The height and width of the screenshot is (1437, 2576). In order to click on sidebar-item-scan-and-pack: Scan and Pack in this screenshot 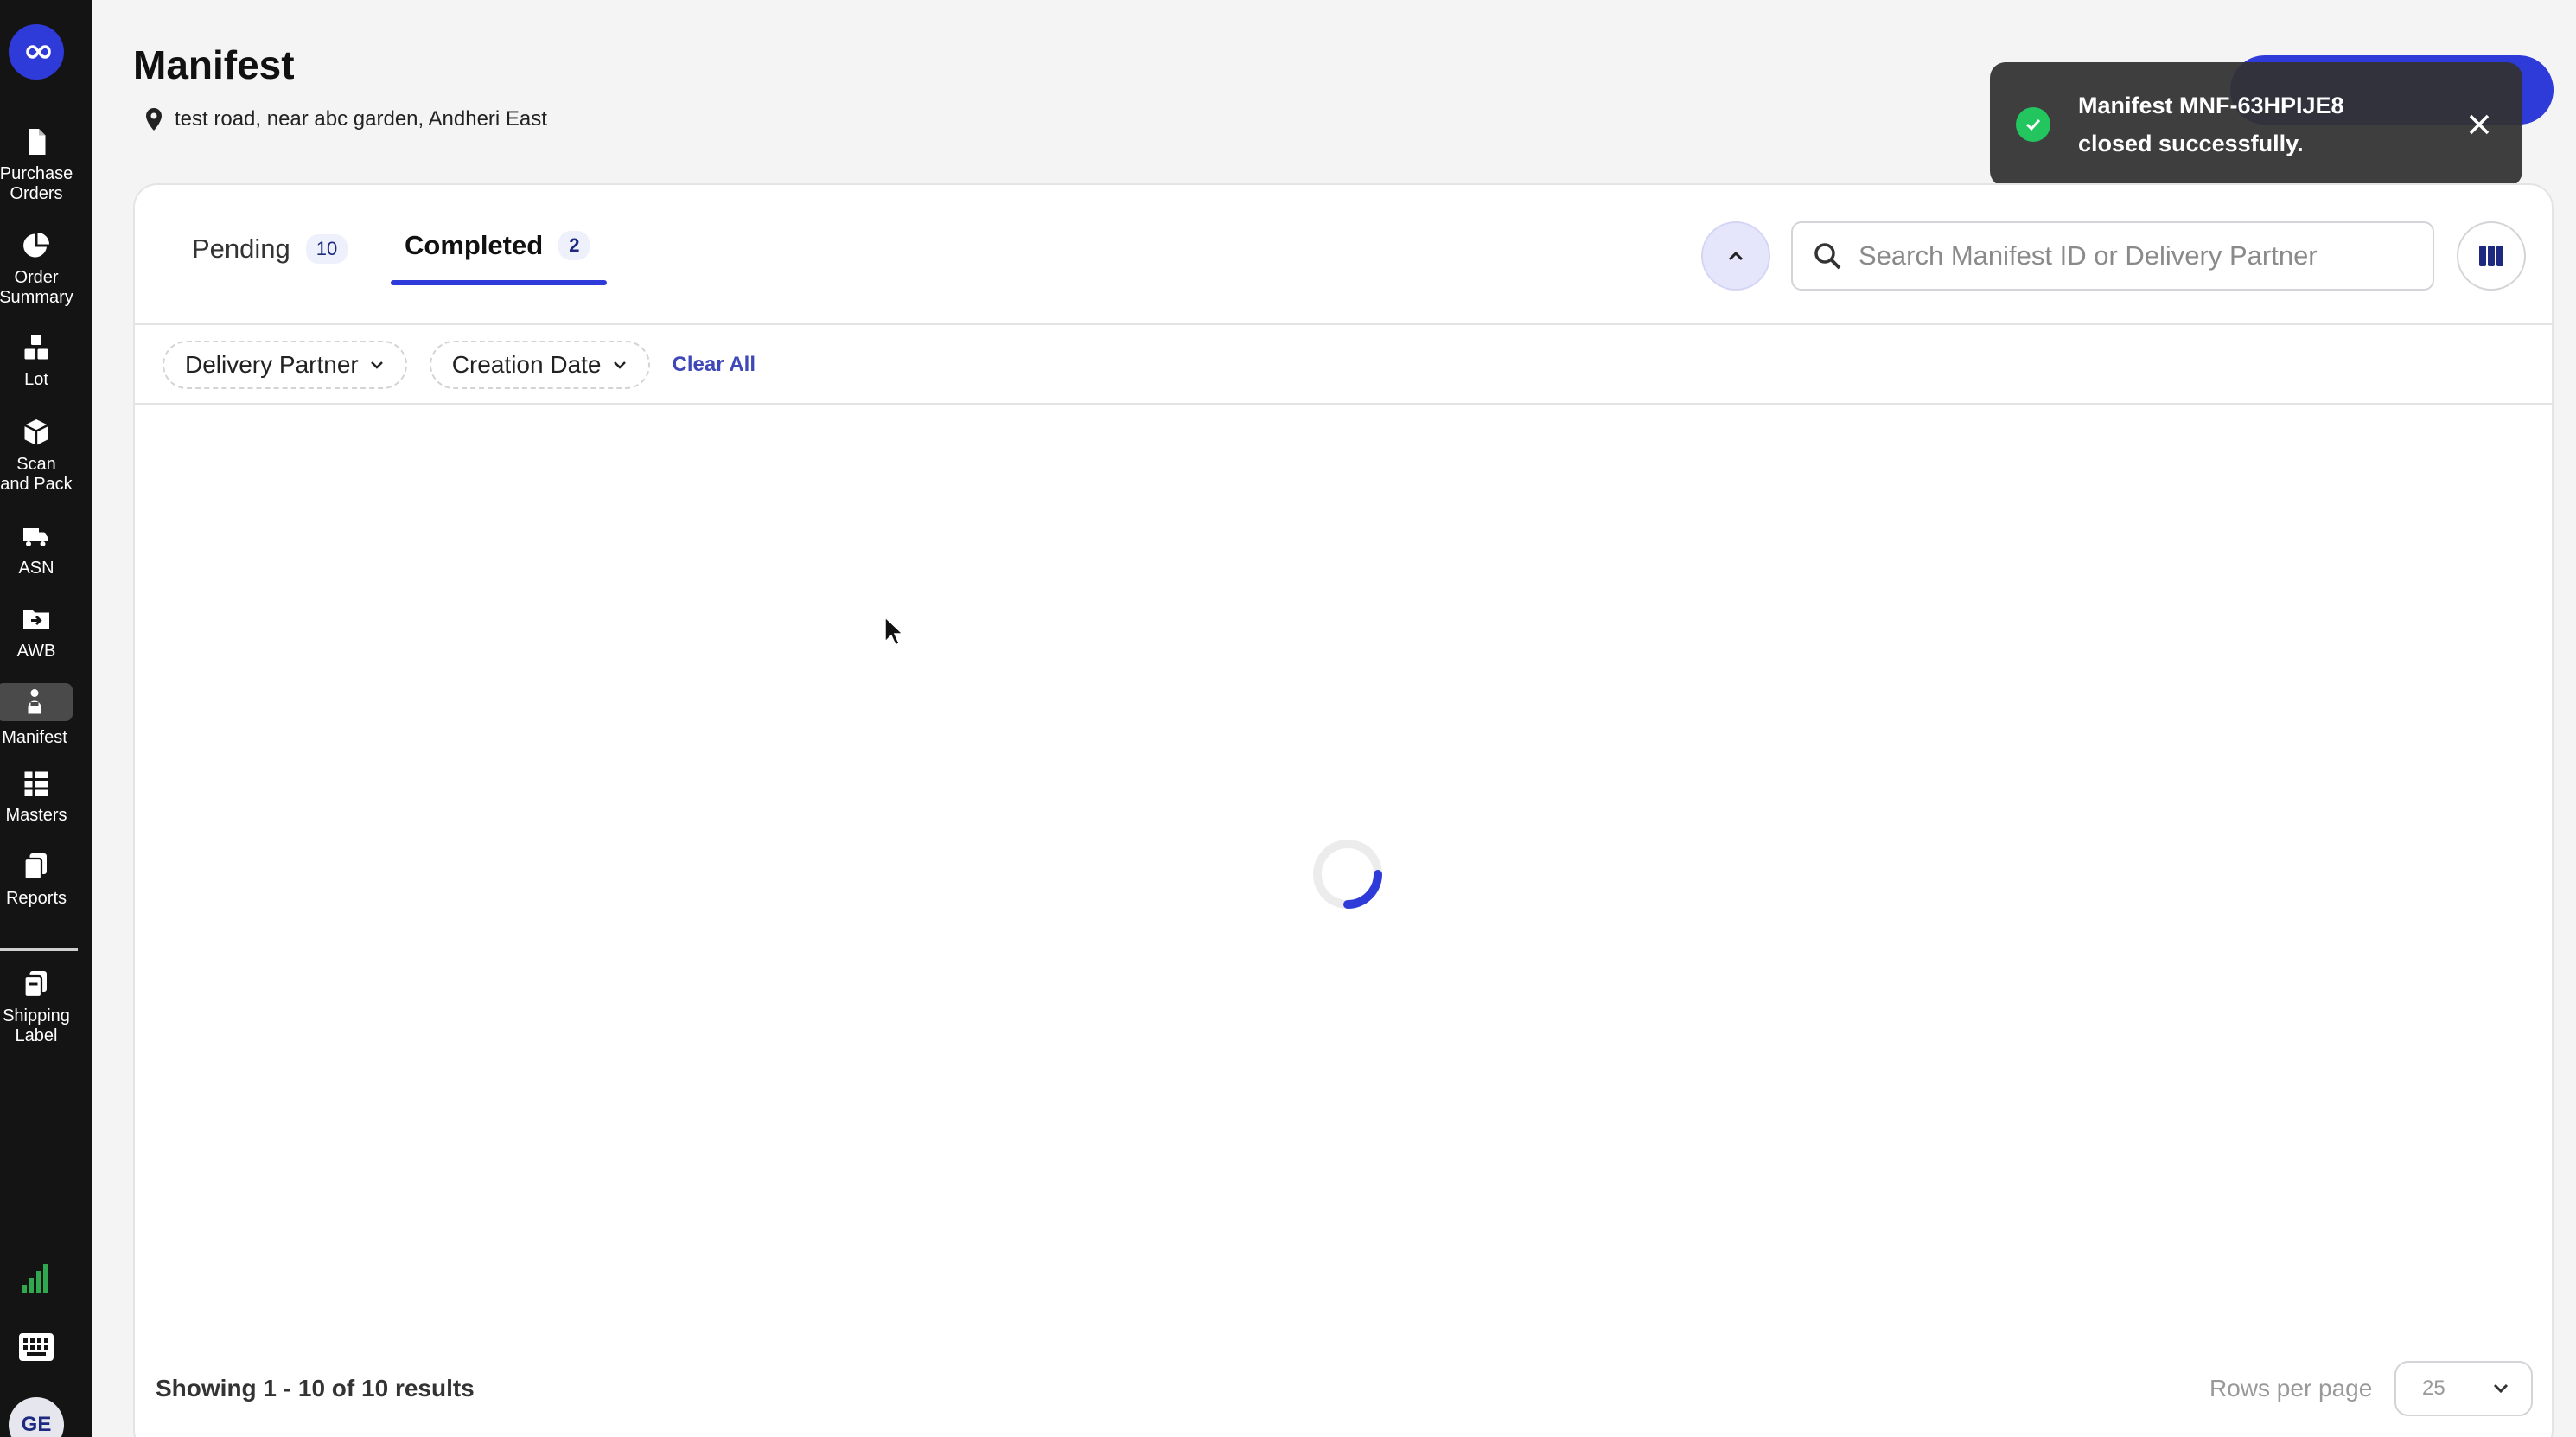, I will do `click(36, 456)`.